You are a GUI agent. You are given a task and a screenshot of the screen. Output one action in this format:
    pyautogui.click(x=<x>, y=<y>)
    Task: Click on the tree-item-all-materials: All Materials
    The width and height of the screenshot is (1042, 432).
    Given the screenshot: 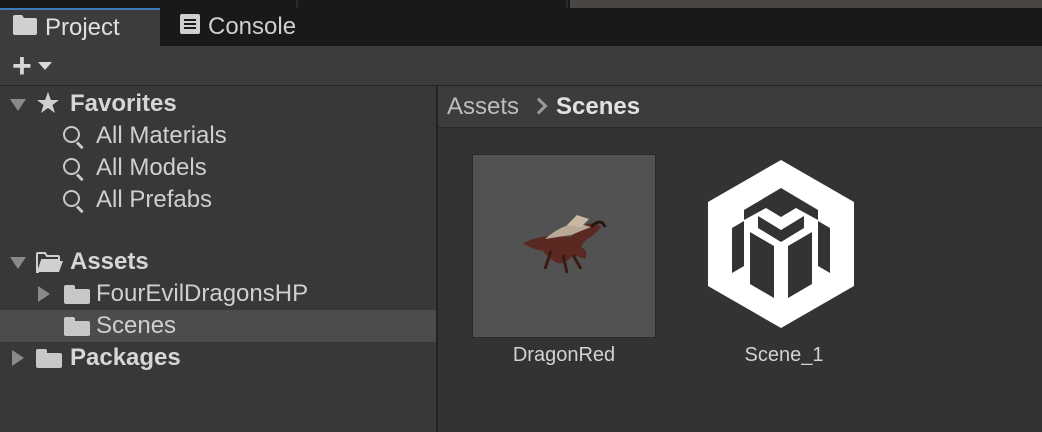 What is the action you would take?
    pyautogui.click(x=218, y=136)
    